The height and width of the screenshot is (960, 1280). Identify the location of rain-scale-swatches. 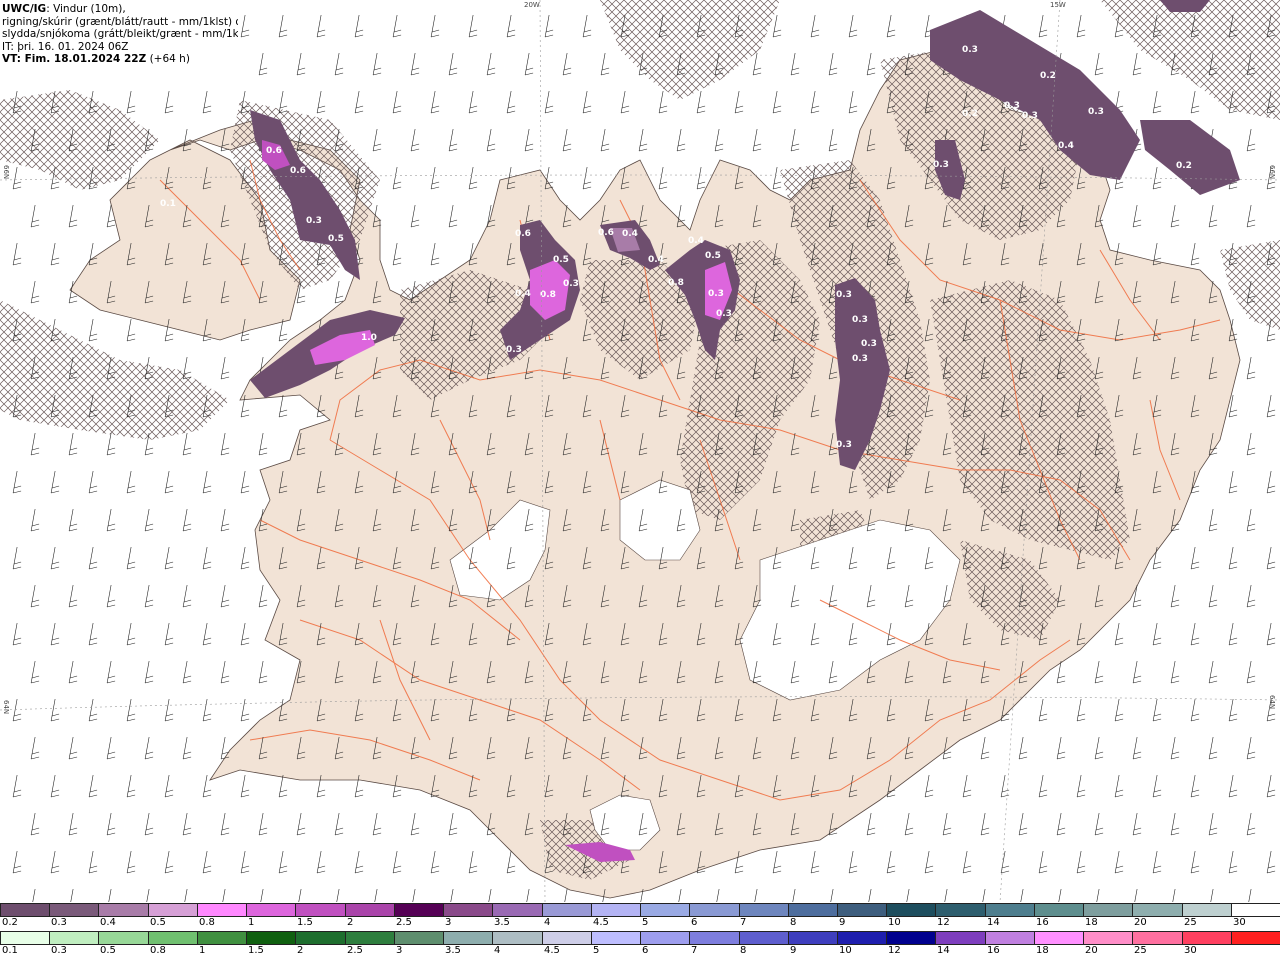
(640, 938).